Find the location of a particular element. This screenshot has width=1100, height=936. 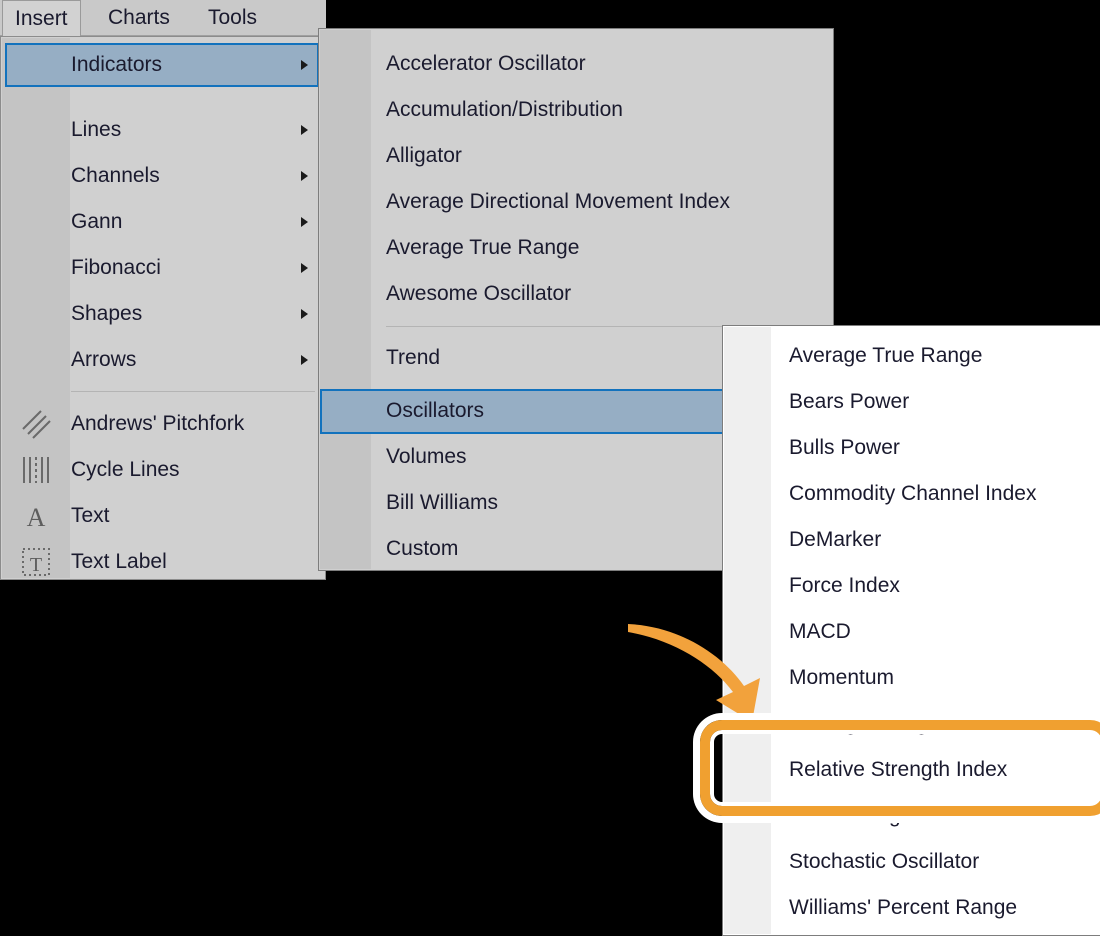

menu-item-oscillators: Oscillators is located at coordinates (435, 411).